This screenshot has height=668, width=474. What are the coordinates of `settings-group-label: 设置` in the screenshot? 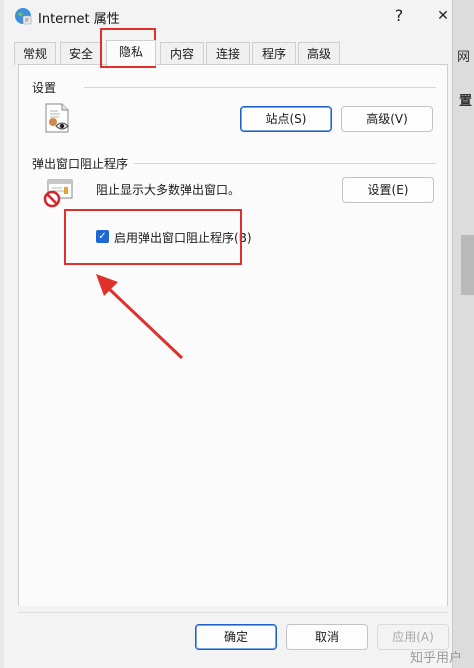 It's located at (44, 88).